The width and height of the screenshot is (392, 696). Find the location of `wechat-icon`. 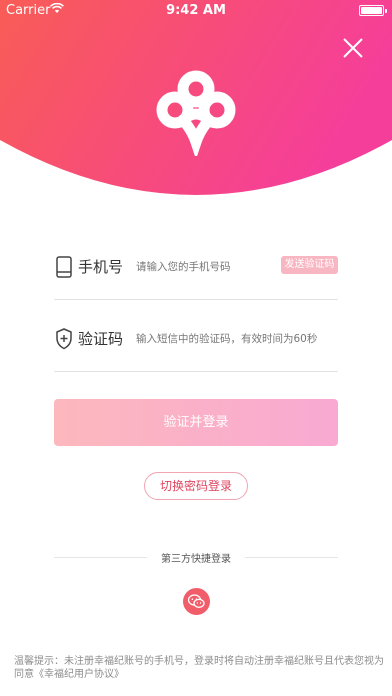

wechat-icon is located at coordinates (196, 601).